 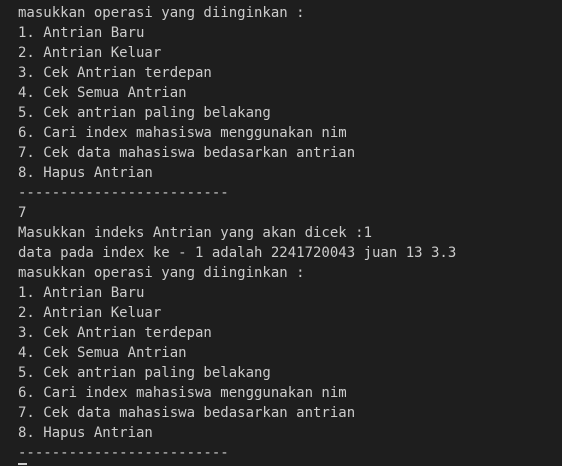 I want to click on text-cursor, so click(x=22, y=464).